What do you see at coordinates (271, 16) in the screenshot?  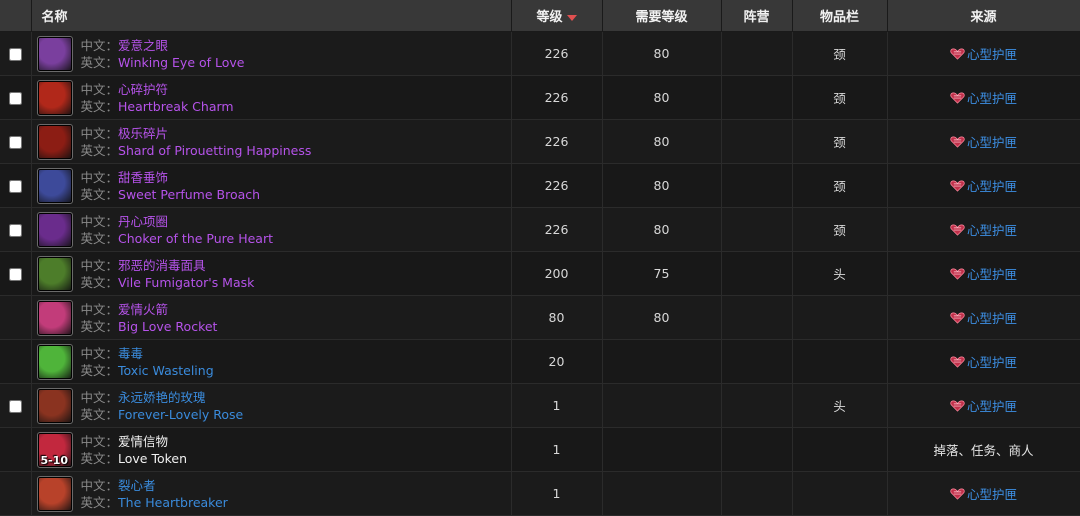 I see `header-name: 名称` at bounding box center [271, 16].